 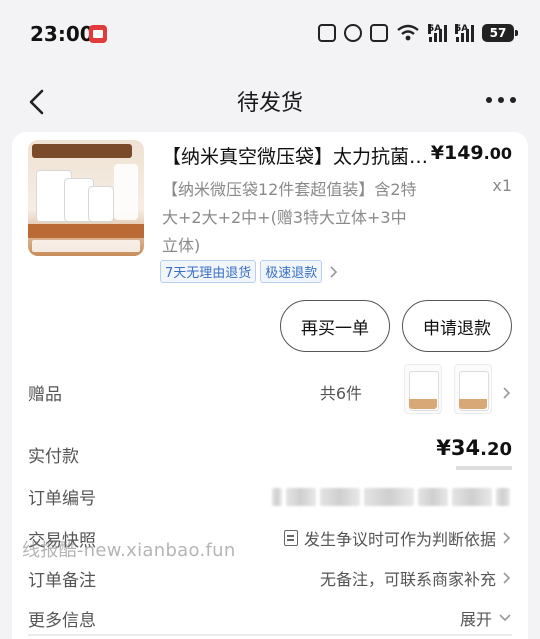 What do you see at coordinates (45, 395) in the screenshot?
I see `gift-label: 赠品` at bounding box center [45, 395].